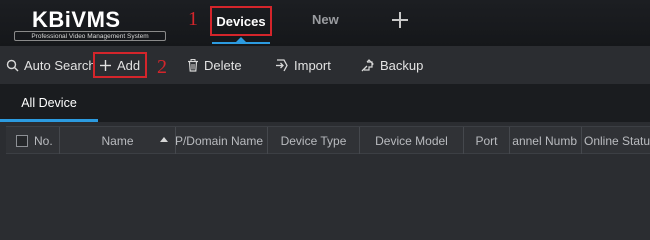 This screenshot has height=240, width=650. Describe the element at coordinates (164, 139) in the screenshot. I see `sort-ascending-icon` at that location.